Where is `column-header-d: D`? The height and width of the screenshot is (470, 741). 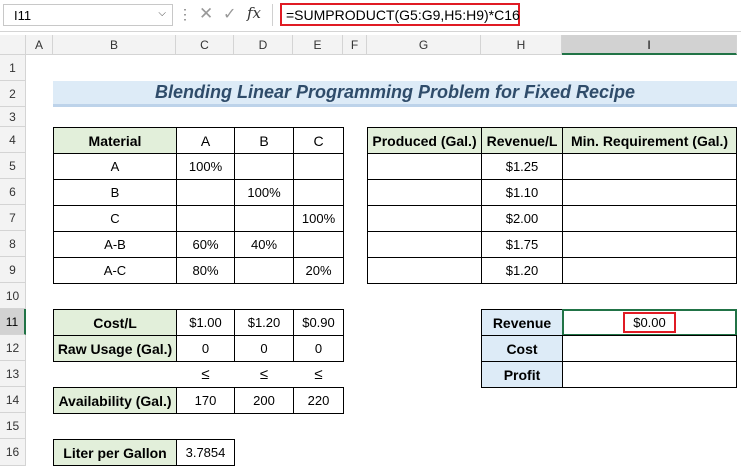 column-header-d: D is located at coordinates (263, 45).